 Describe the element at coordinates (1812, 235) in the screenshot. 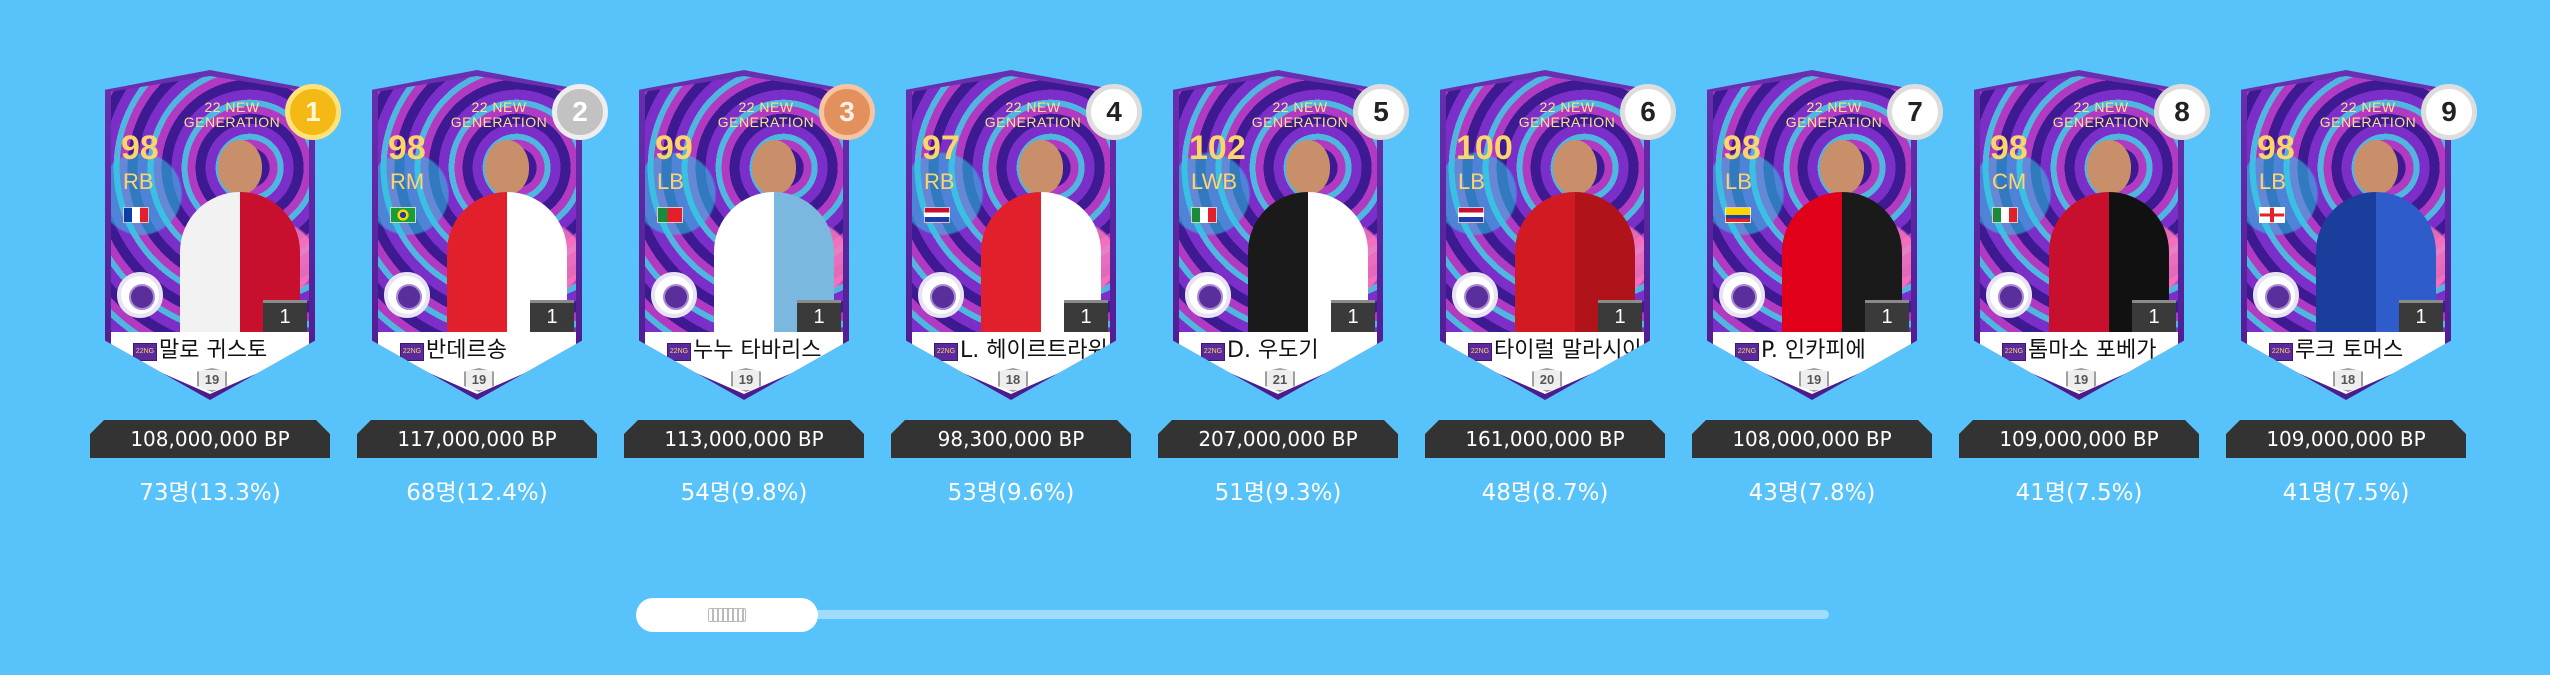

I see `player-card: 22 NEW GENERATION 98 LB 1 22NG P. 인카피에 19` at that location.